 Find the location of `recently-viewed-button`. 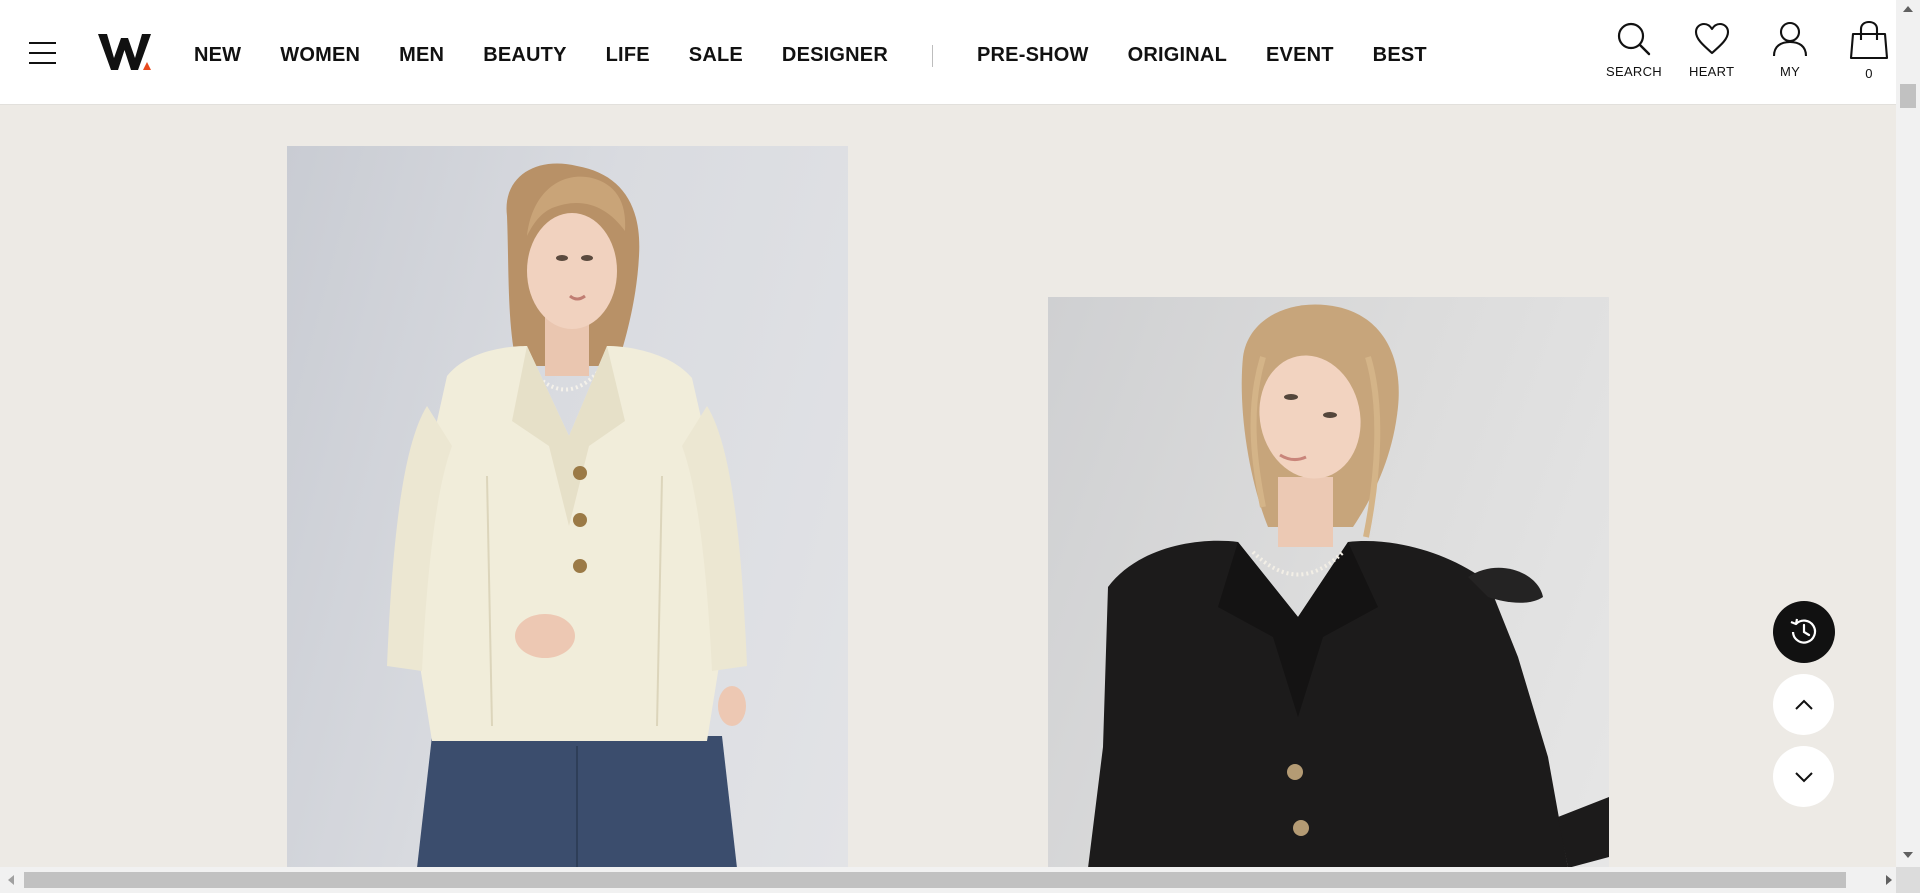

recently-viewed-button is located at coordinates (1804, 632).